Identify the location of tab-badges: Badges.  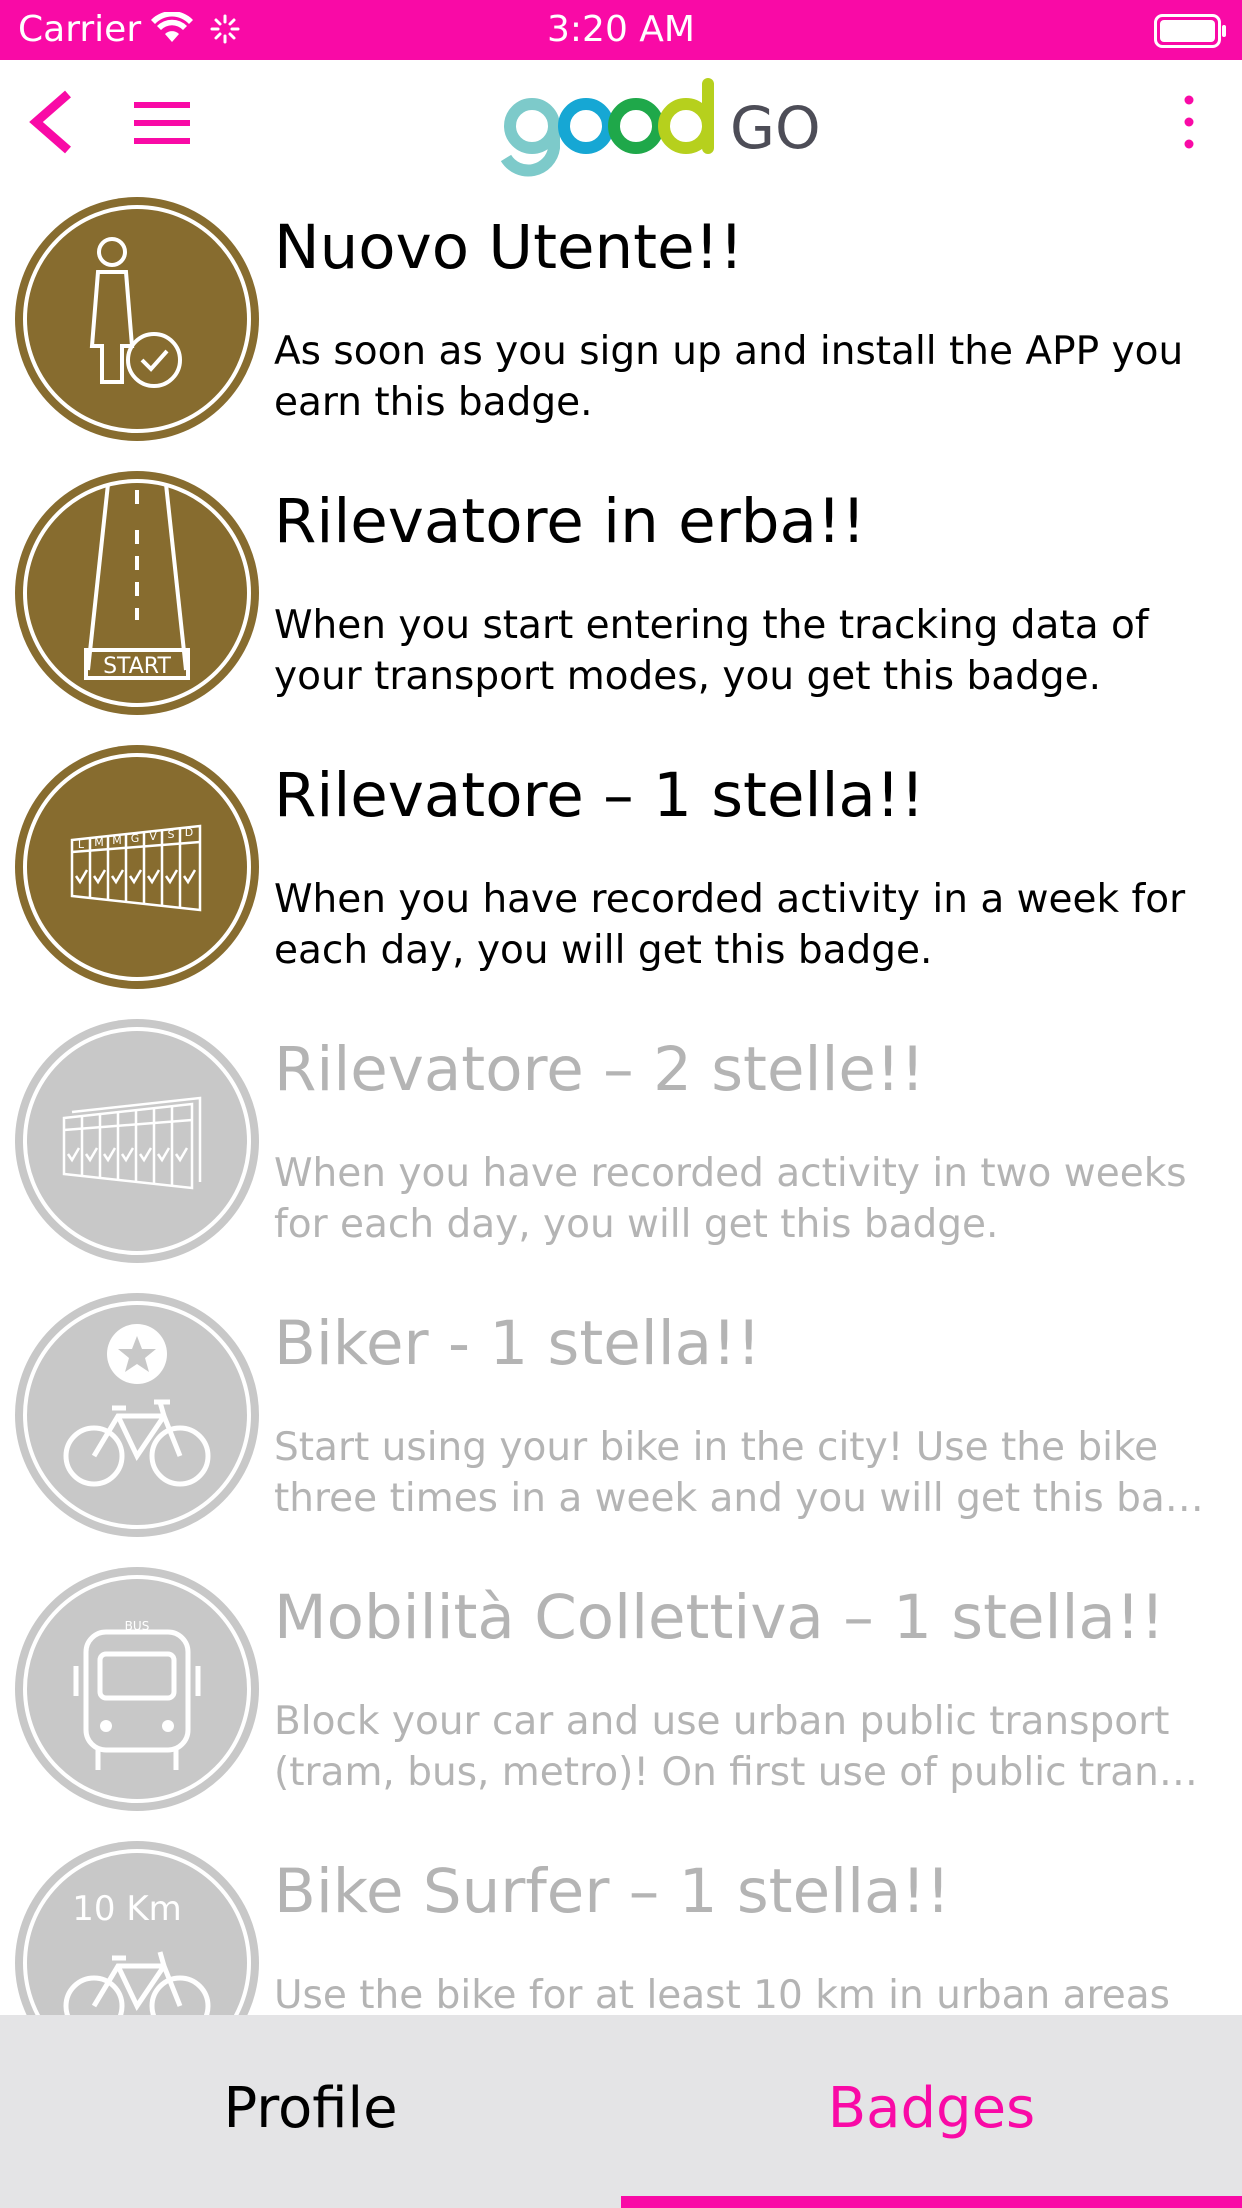
(931, 2111).